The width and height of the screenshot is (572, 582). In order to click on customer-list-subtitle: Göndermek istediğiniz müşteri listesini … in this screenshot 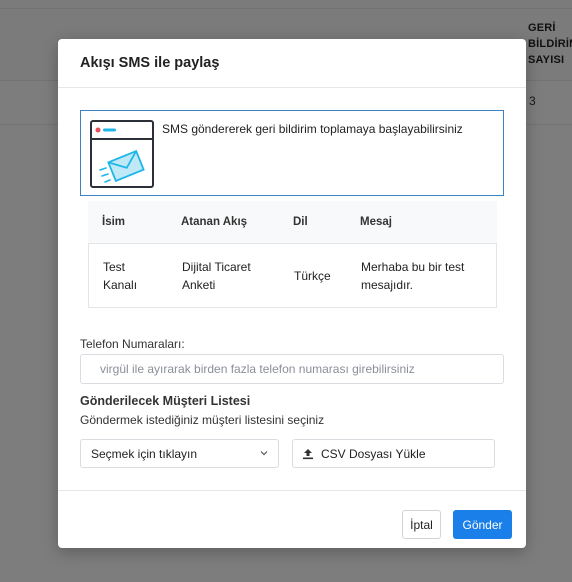, I will do `click(202, 420)`.